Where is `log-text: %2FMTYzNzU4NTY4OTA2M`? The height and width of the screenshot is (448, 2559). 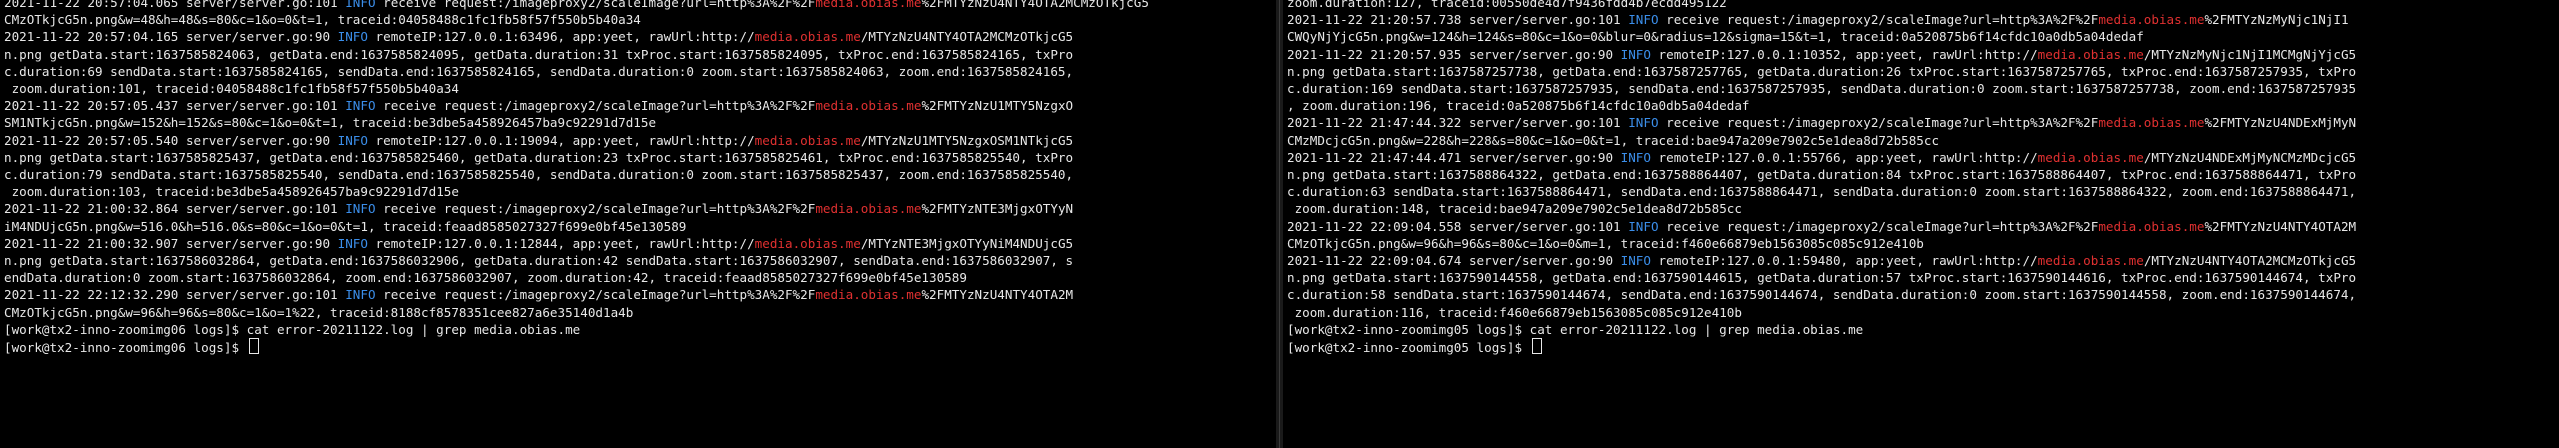
log-text: %2FMTYzNzU4NTY4OTA2M is located at coordinates (2280, 226).